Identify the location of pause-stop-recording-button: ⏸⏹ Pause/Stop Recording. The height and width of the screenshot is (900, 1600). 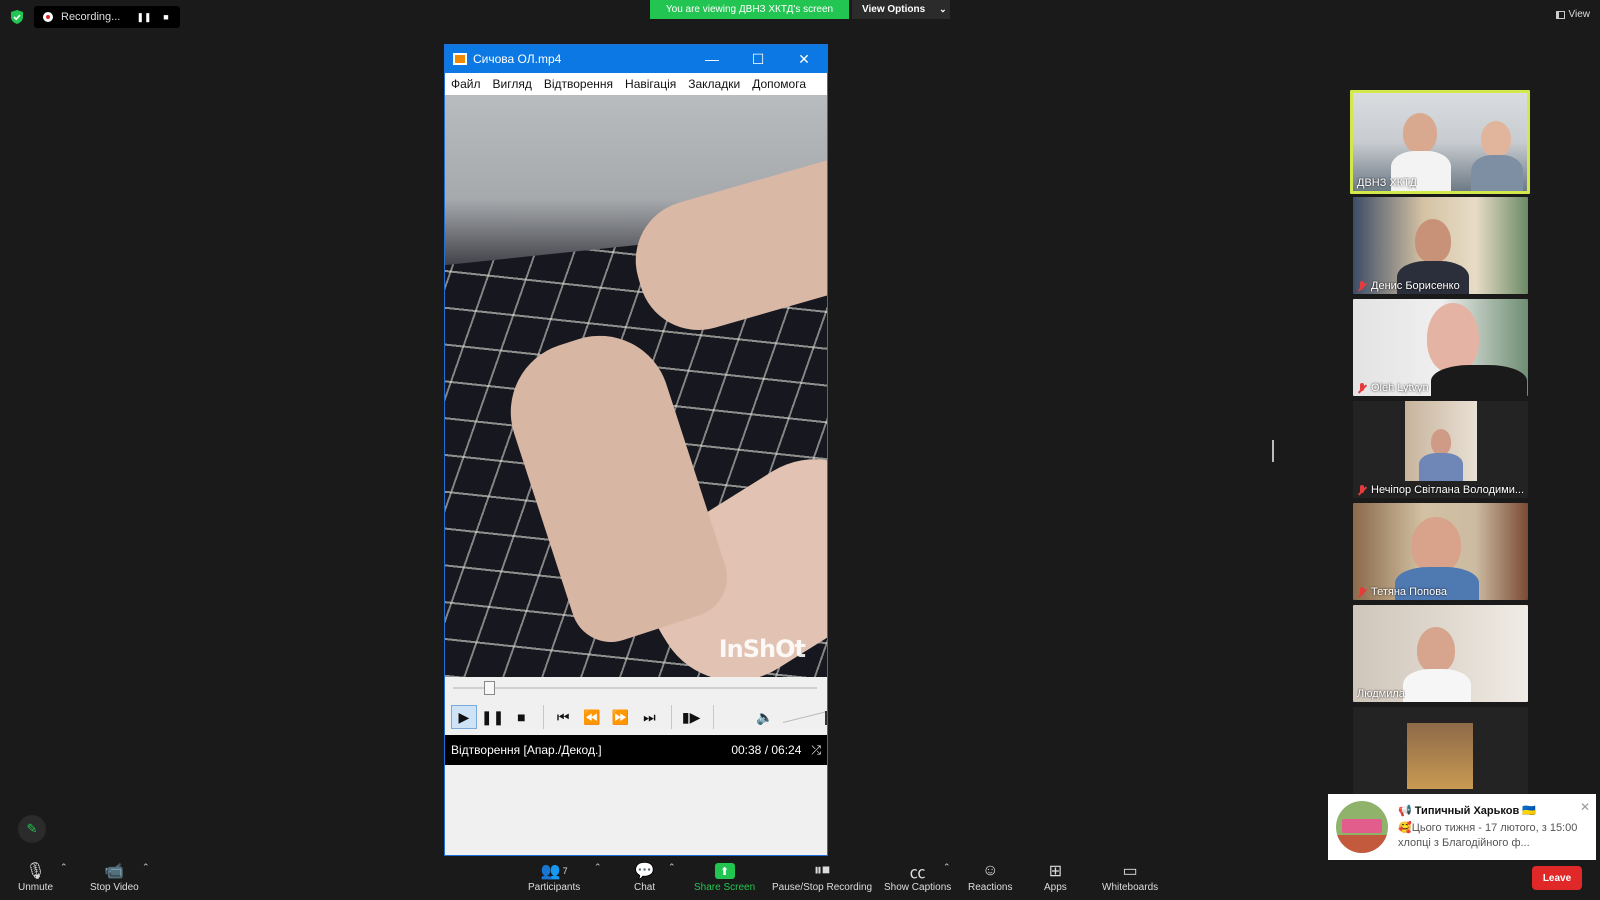
(822, 876).